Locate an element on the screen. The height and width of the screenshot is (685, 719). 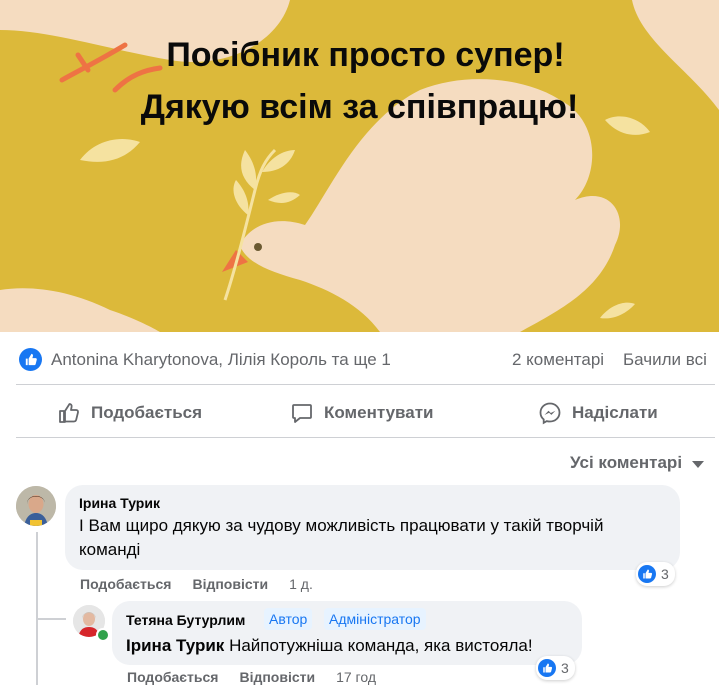
comment-button-label: Коментувати is located at coordinates (379, 412).